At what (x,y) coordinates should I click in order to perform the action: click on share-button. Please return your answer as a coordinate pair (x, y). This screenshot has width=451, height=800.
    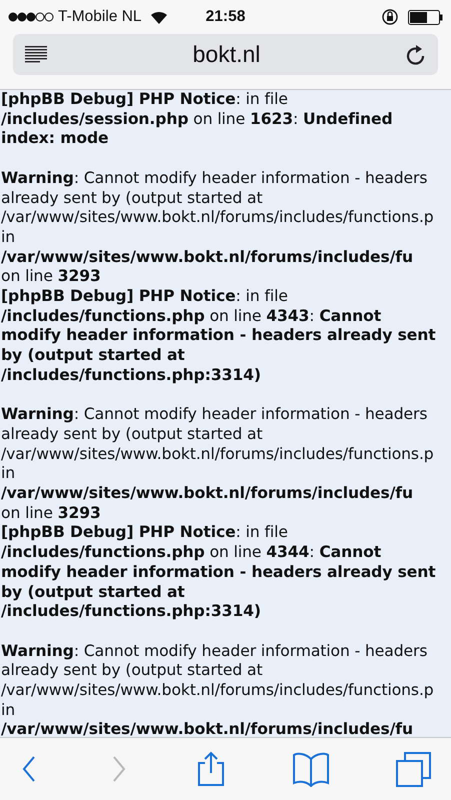
    Looking at the image, I should click on (211, 769).